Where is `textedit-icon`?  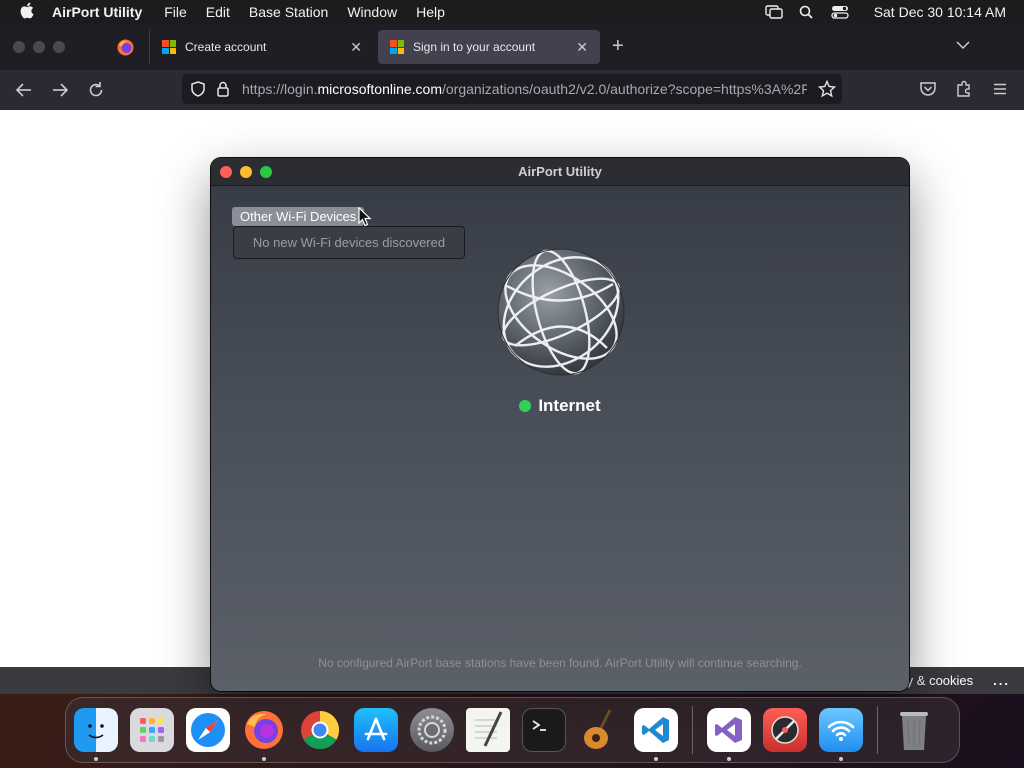
textedit-icon is located at coordinates (488, 730).